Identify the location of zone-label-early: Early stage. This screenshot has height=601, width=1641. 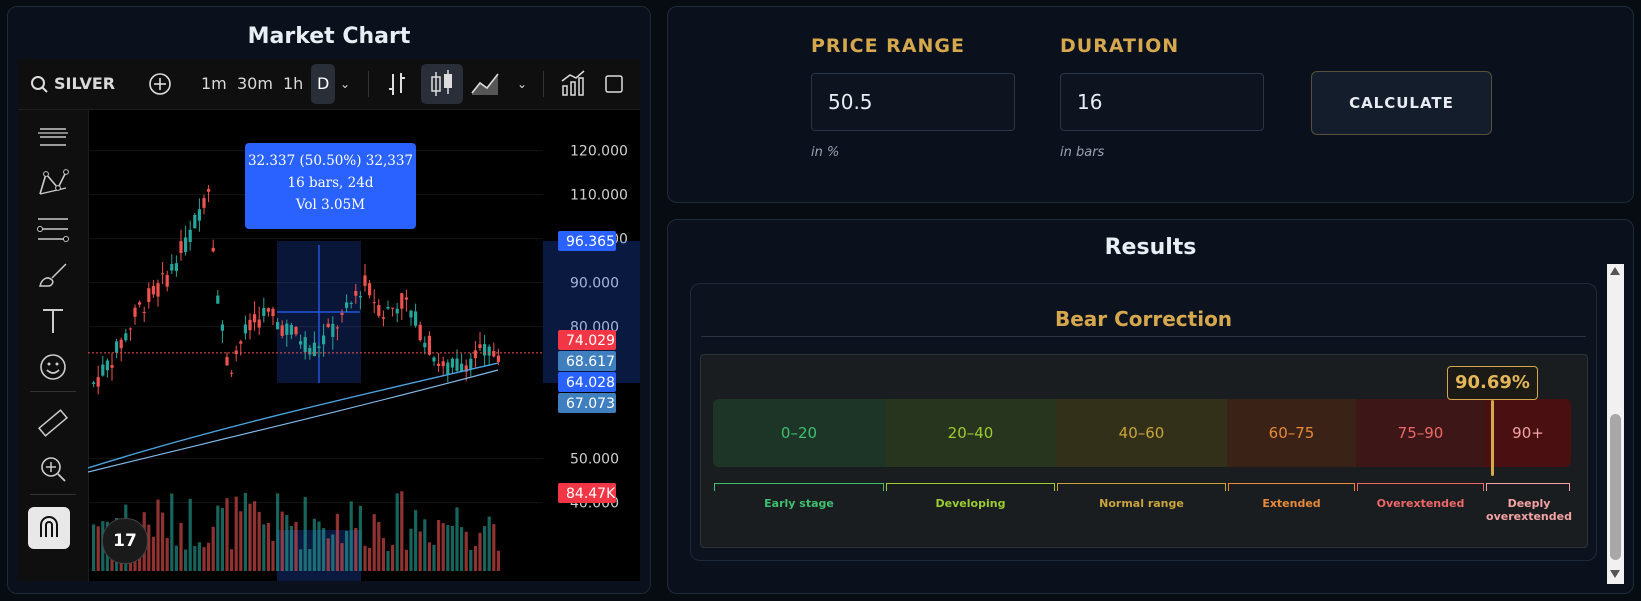
(799, 503).